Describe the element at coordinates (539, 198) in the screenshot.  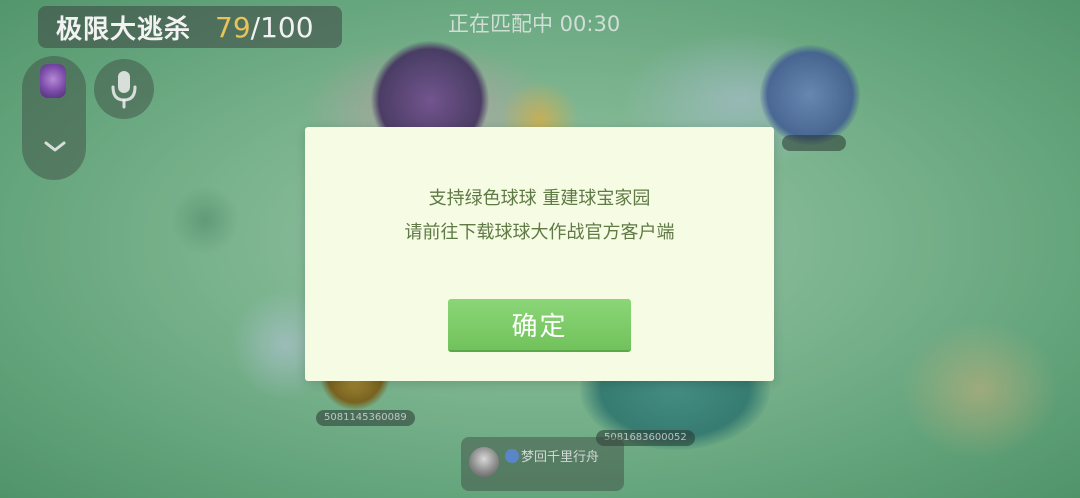
I see `dialog-message-line1: 支持绿色球球 重建球宝家园` at that location.